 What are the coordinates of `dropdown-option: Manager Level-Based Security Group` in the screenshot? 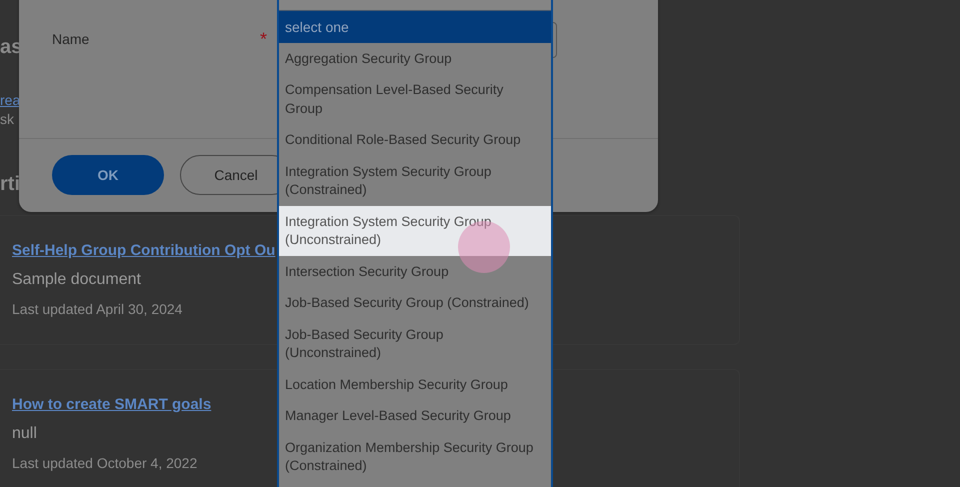 It's located at (415, 416).